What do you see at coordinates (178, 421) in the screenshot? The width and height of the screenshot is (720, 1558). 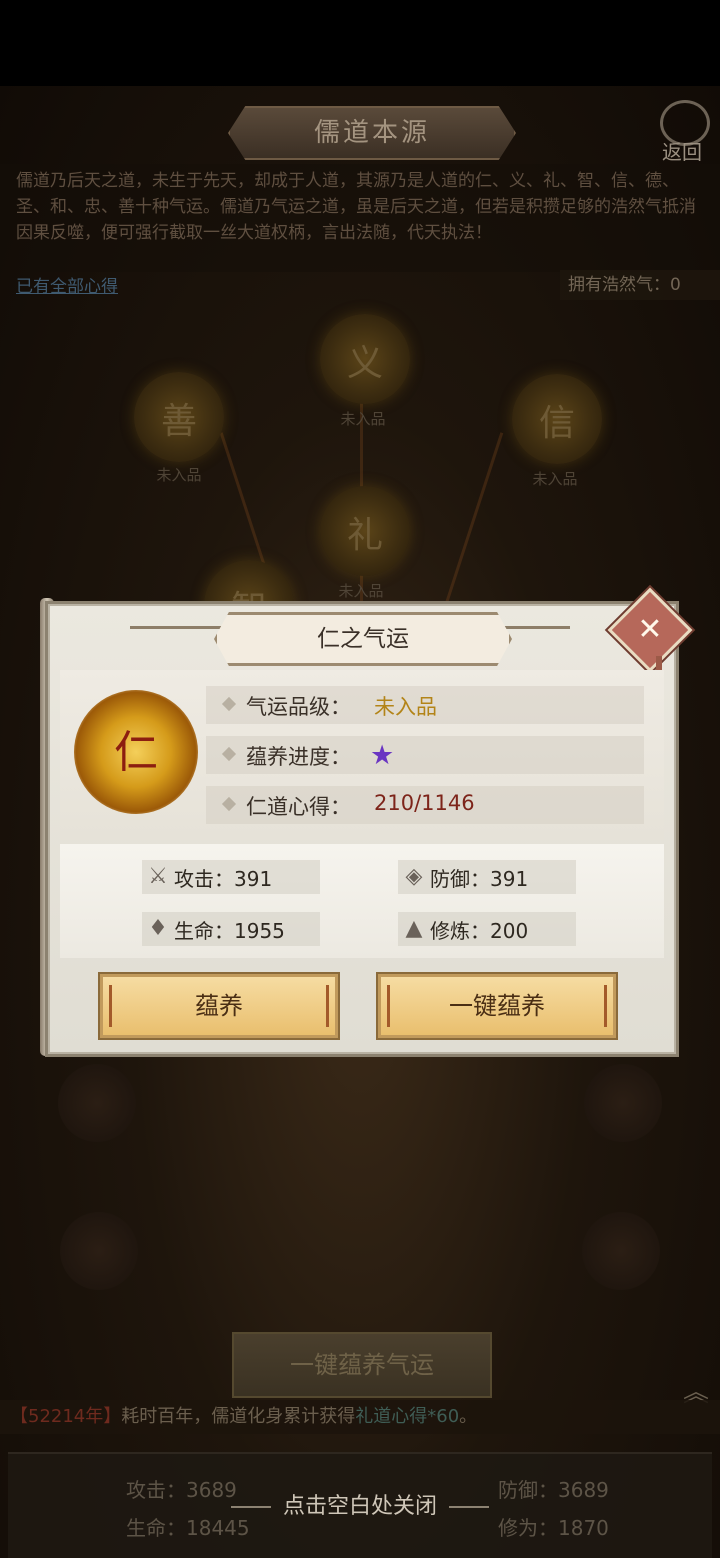 I see `node-char: 善` at bounding box center [178, 421].